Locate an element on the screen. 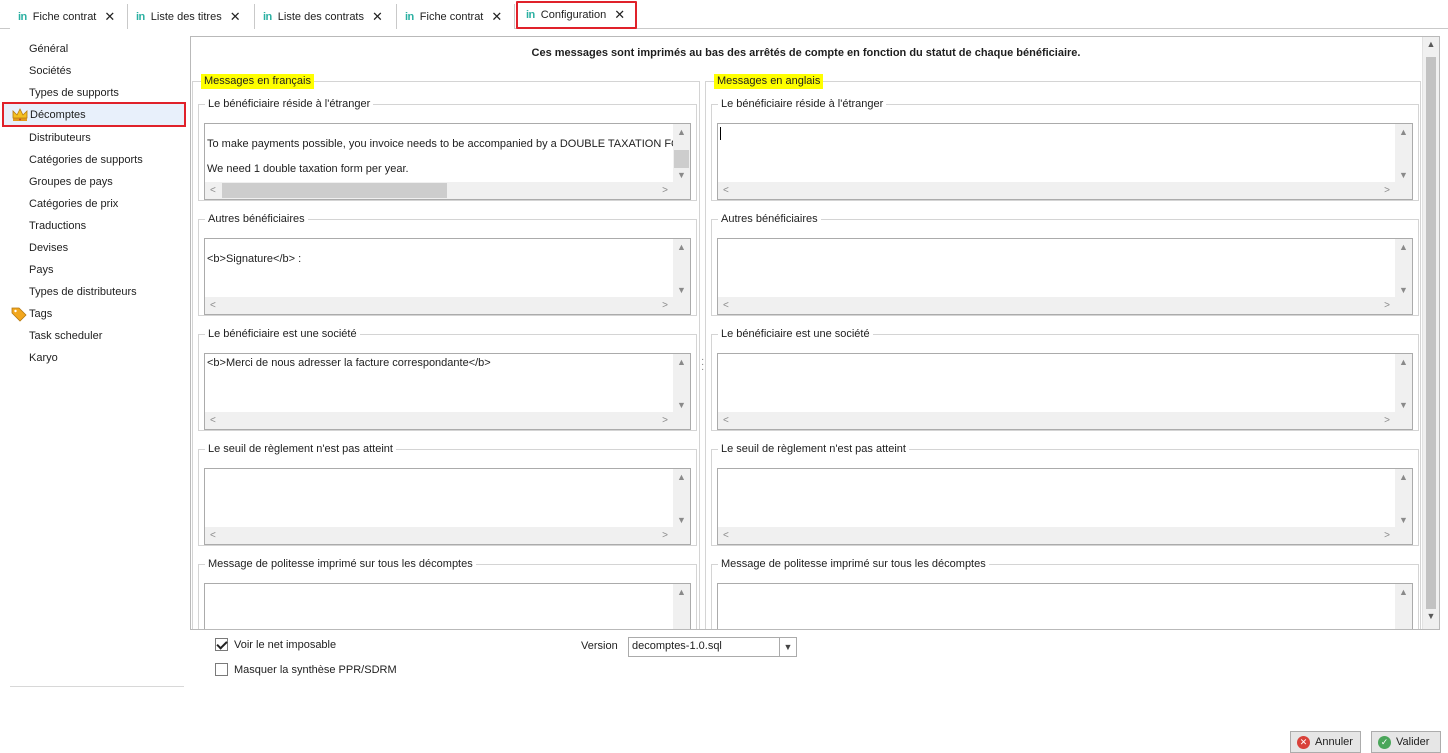 The image size is (1448, 753). sidebar-item-devises: Devises is located at coordinates (96, 248).